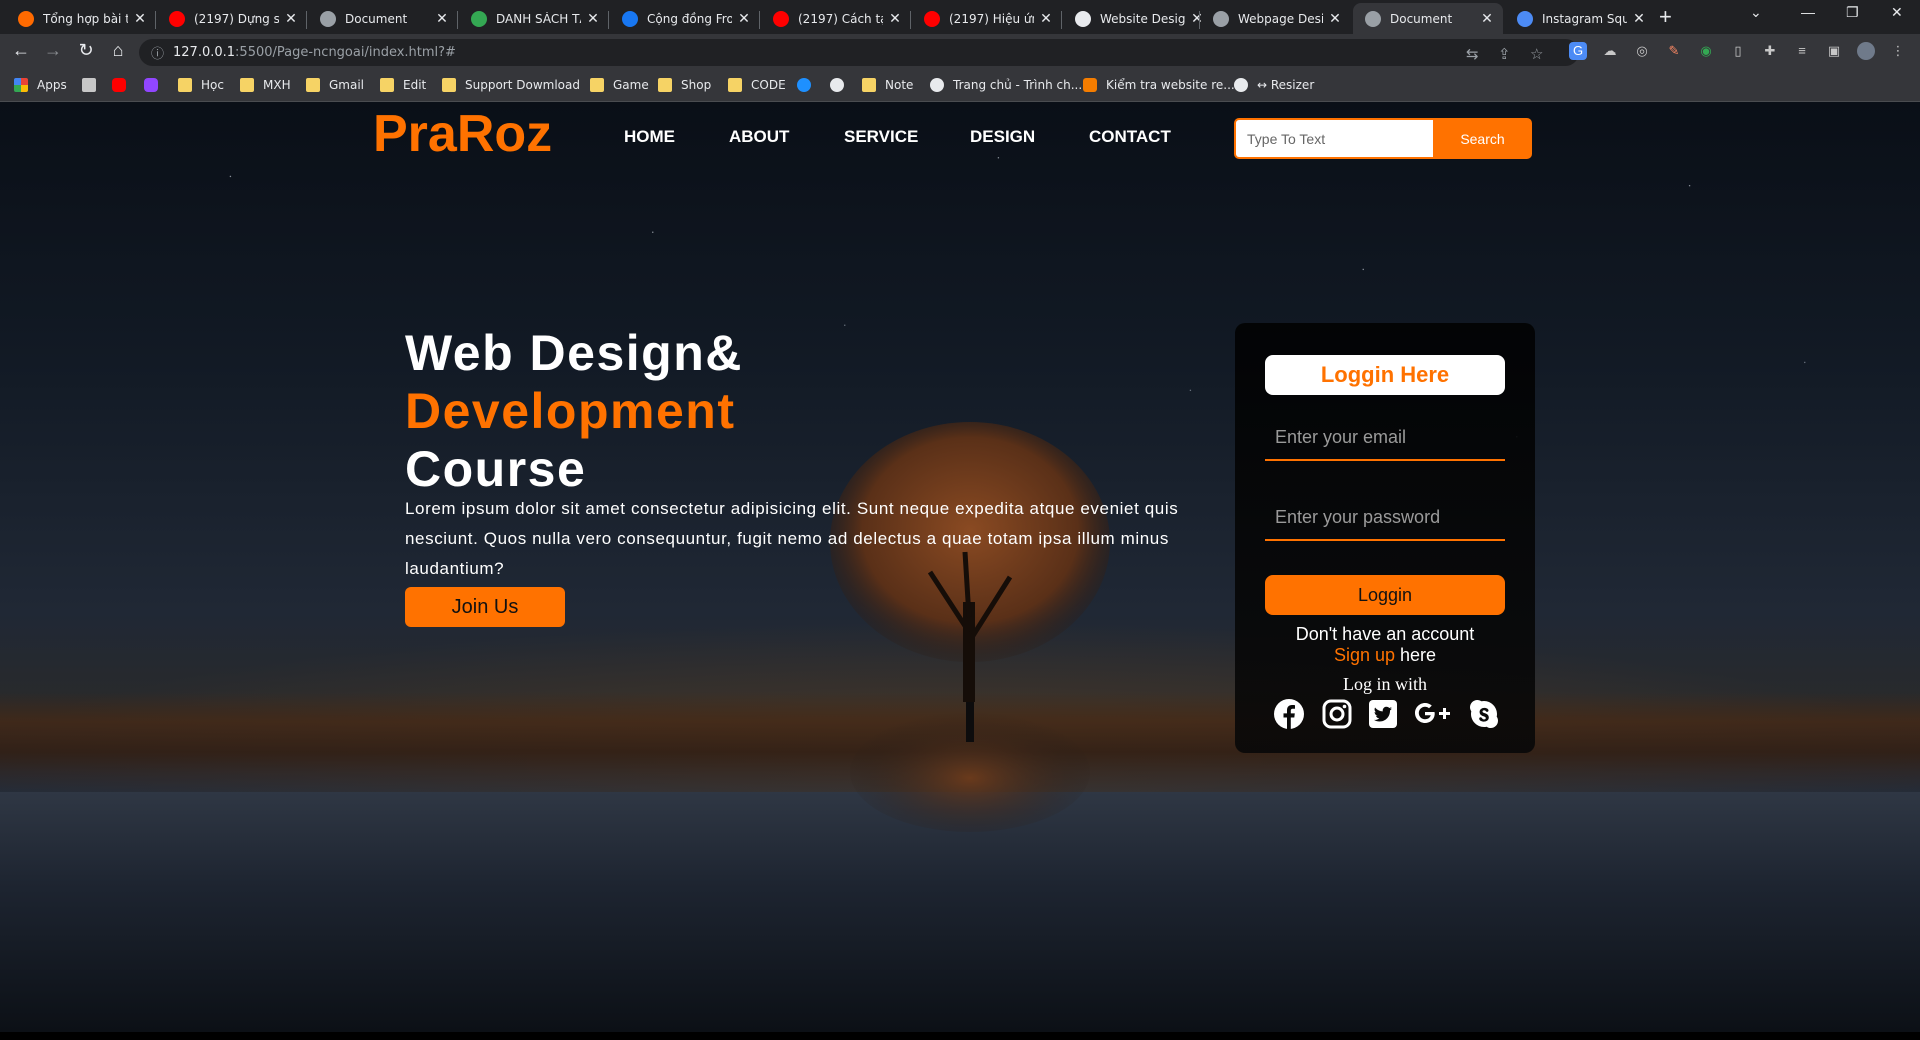 The width and height of the screenshot is (1920, 1040). I want to click on nav-design: DESIGN, so click(1002, 137).